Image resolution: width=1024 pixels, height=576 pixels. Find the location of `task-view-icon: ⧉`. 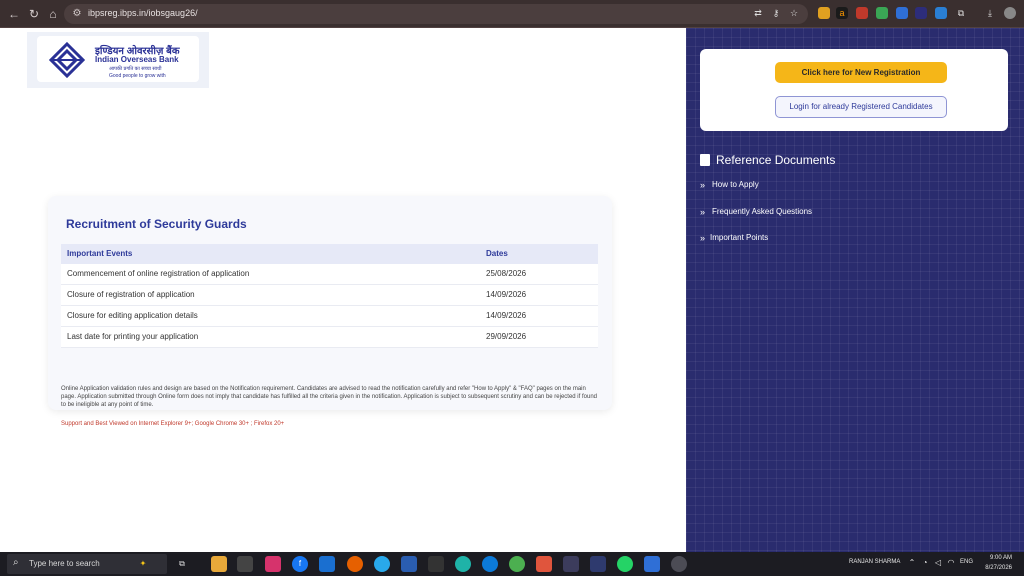

task-view-icon: ⧉ is located at coordinates (182, 564).